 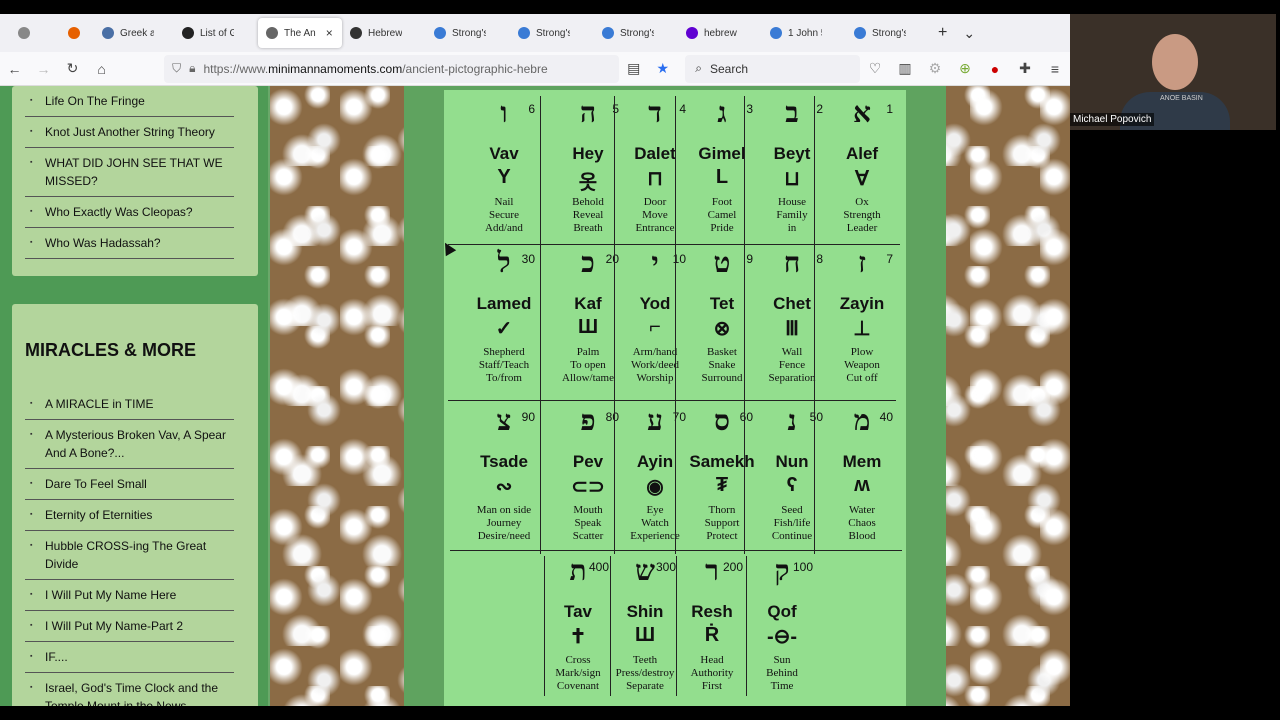 I want to click on tab-label: 1 John 5 B, so click(x=805, y=33).